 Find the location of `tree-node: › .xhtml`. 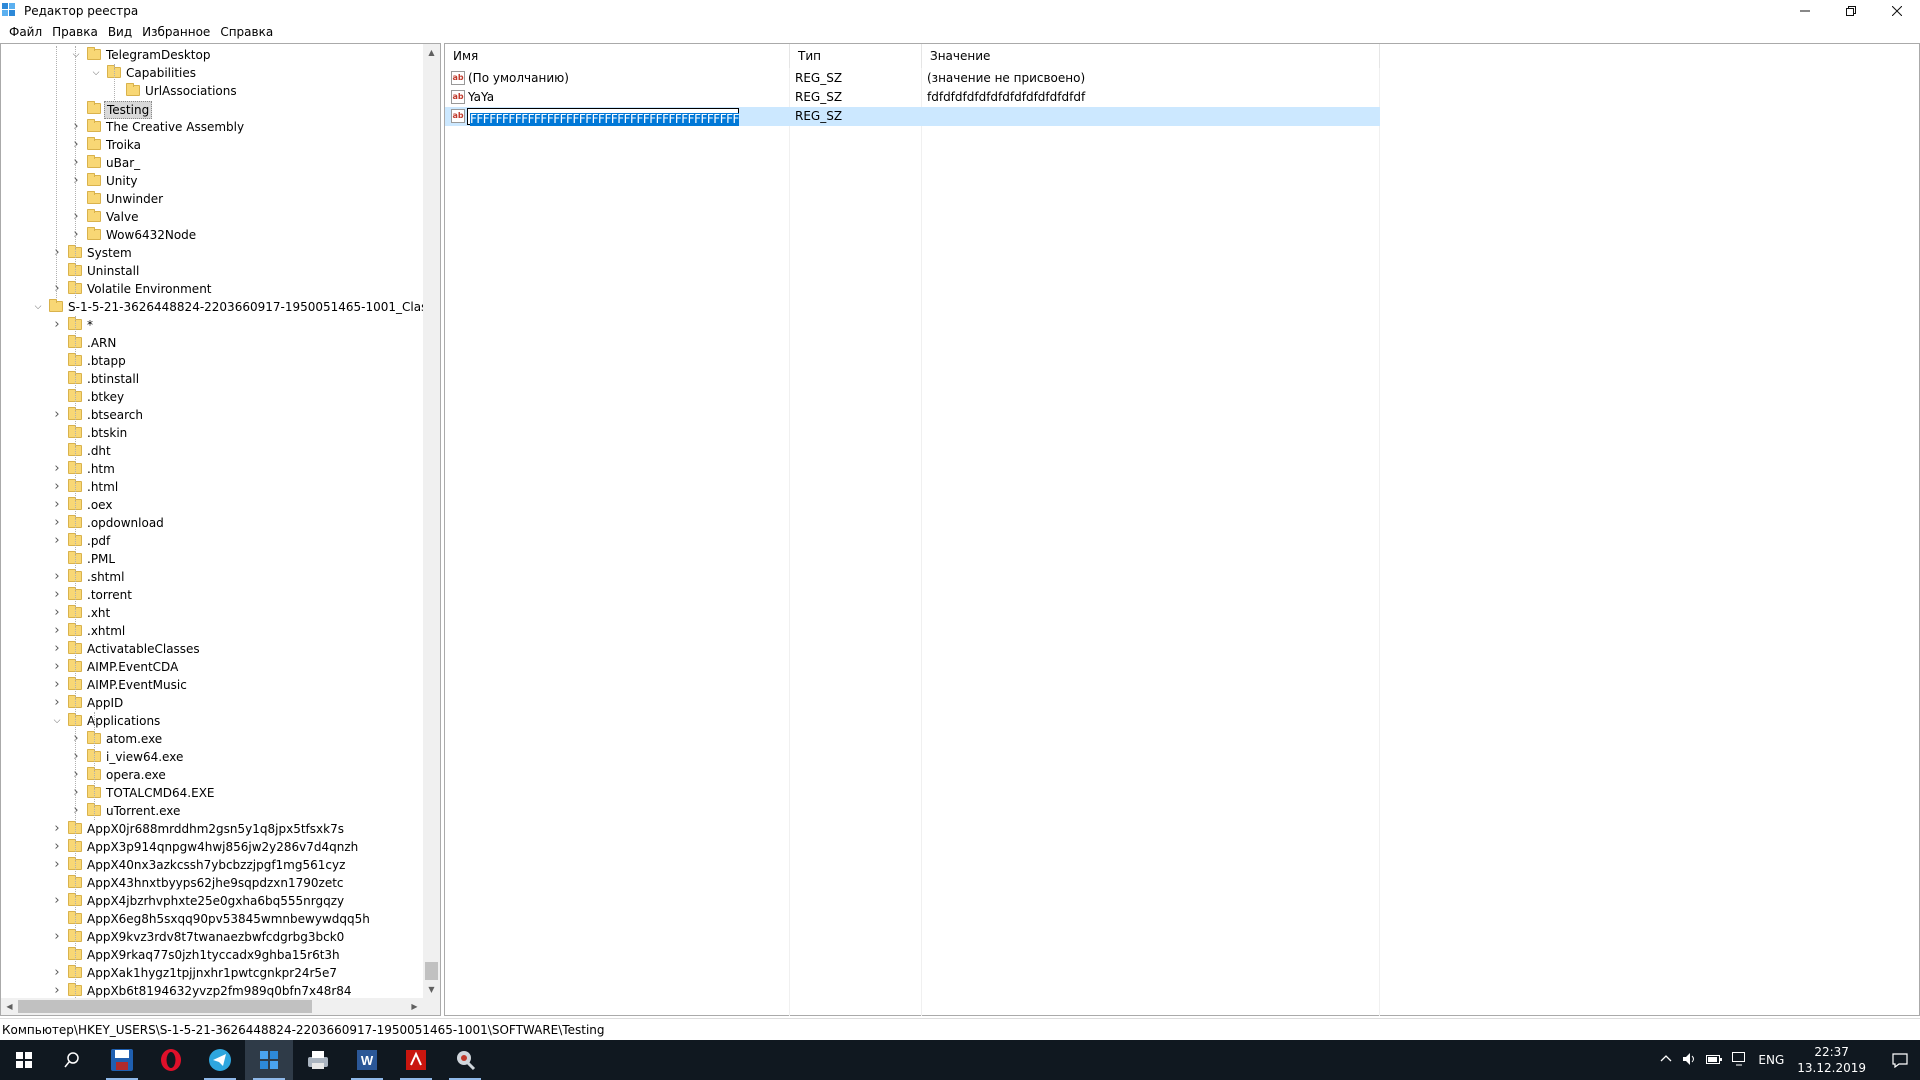

tree-node: › .xhtml is located at coordinates (211, 631).